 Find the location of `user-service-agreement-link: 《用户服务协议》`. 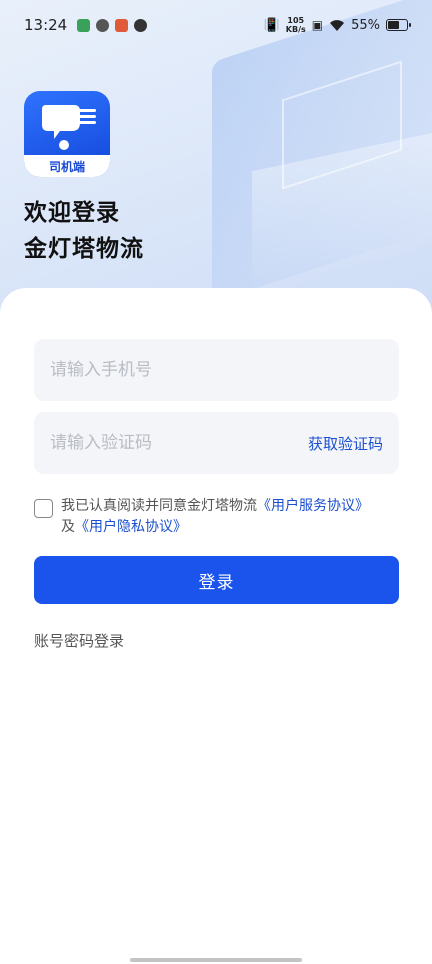

user-service-agreement-link: 《用户服务协议》 is located at coordinates (313, 506).